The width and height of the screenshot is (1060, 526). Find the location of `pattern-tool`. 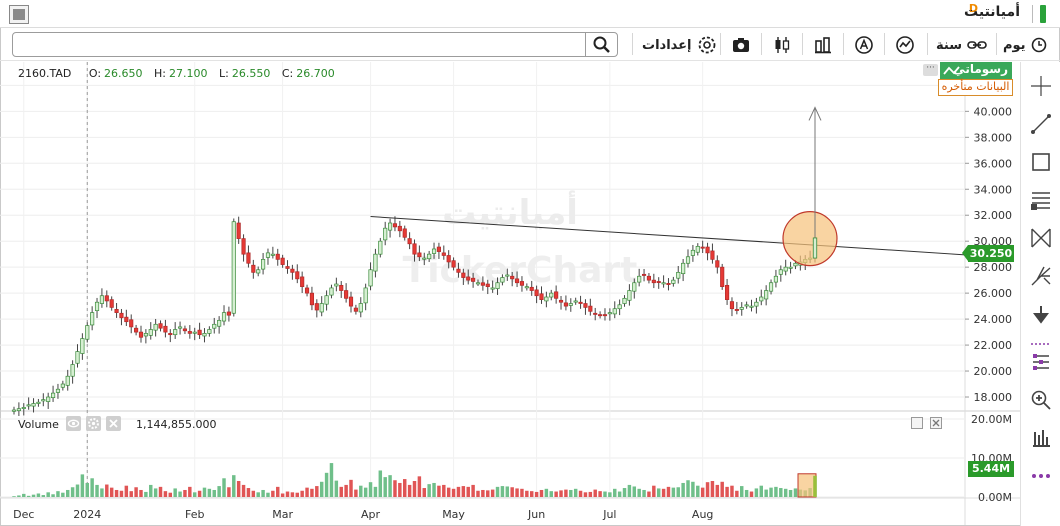

pattern-tool is located at coordinates (1041, 238).